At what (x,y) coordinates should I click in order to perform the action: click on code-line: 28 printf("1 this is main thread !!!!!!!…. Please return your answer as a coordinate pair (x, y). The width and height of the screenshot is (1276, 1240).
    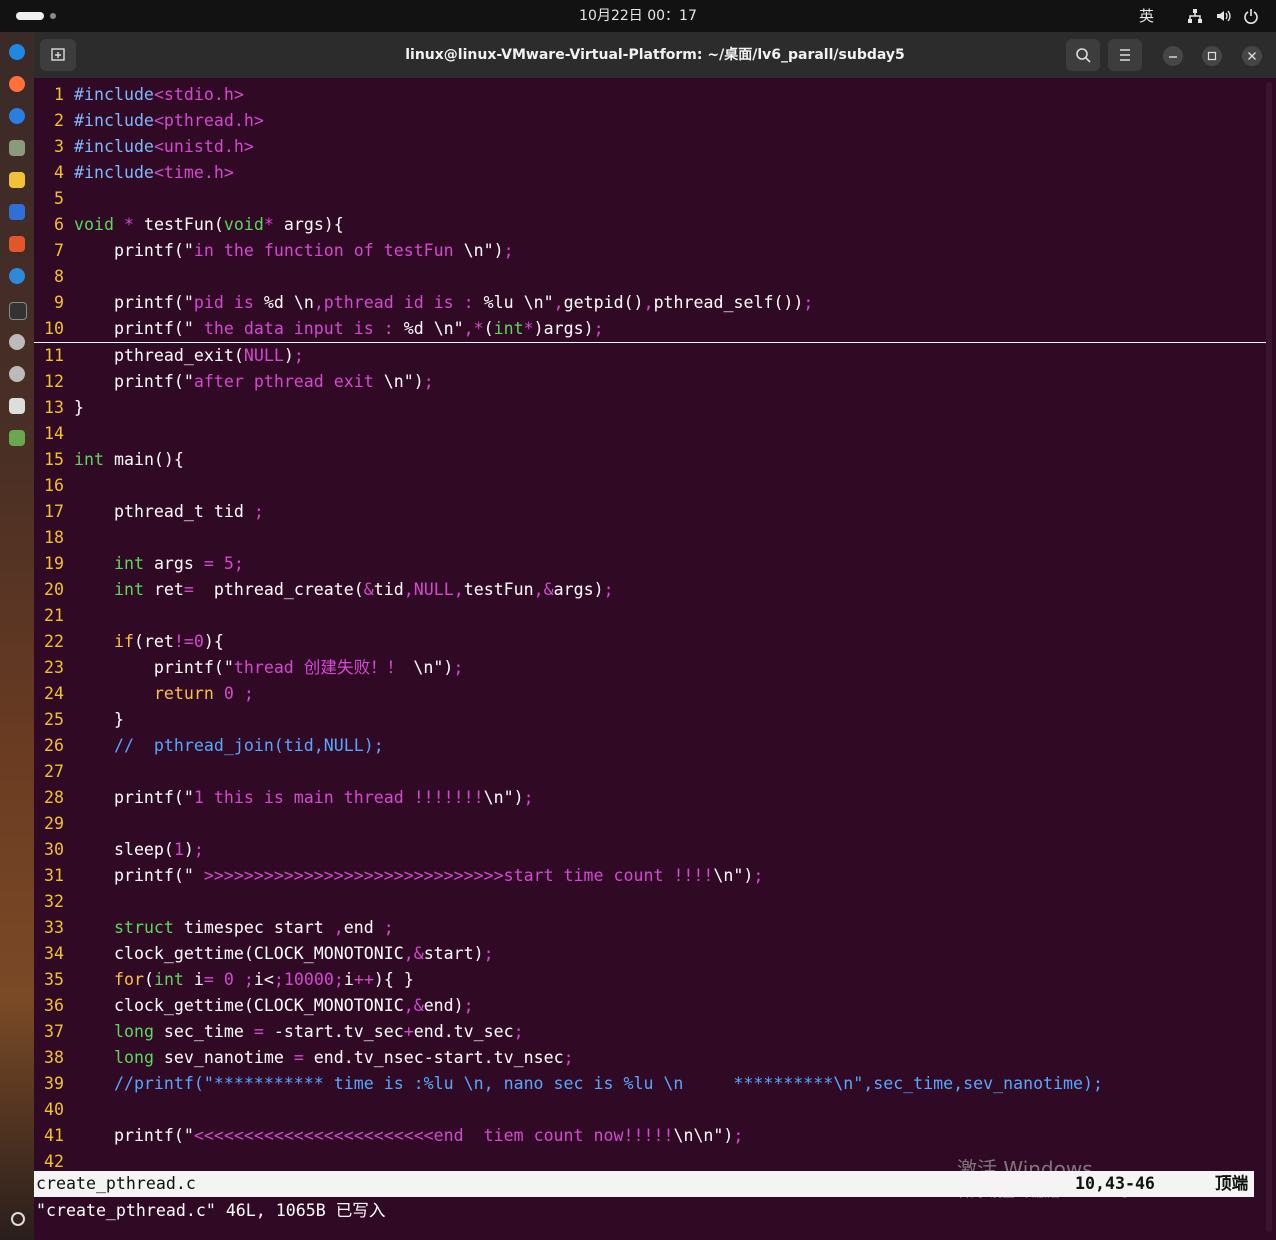
    Looking at the image, I should click on (652, 798).